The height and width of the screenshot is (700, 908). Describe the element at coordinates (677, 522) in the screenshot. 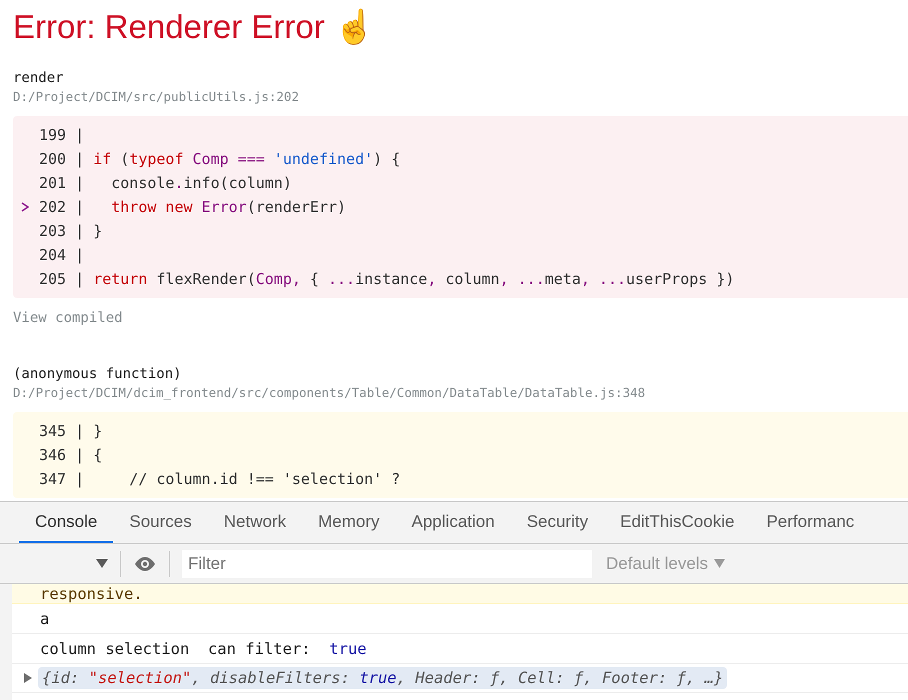

I see `panel-tab: EditThisCookie` at that location.